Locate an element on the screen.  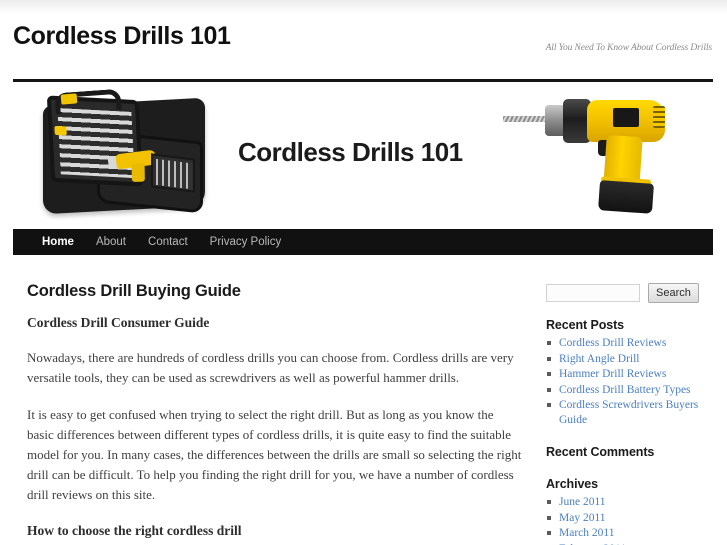
list-item: Cordless Screwdrivers Buyers Guide is located at coordinates (629, 412).